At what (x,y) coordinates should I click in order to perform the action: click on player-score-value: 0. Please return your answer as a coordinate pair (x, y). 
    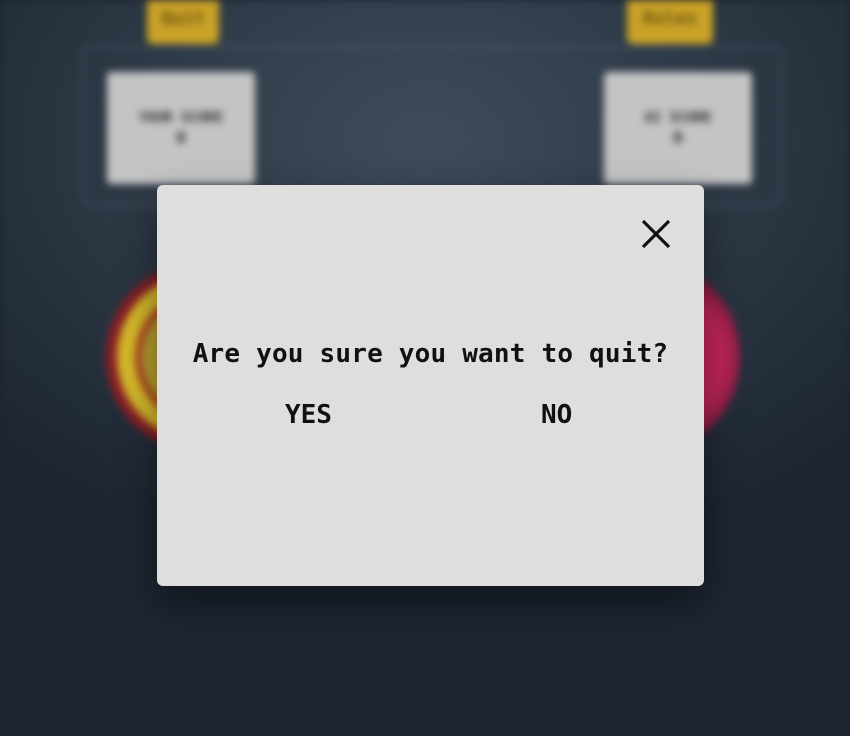
    Looking at the image, I should click on (181, 137).